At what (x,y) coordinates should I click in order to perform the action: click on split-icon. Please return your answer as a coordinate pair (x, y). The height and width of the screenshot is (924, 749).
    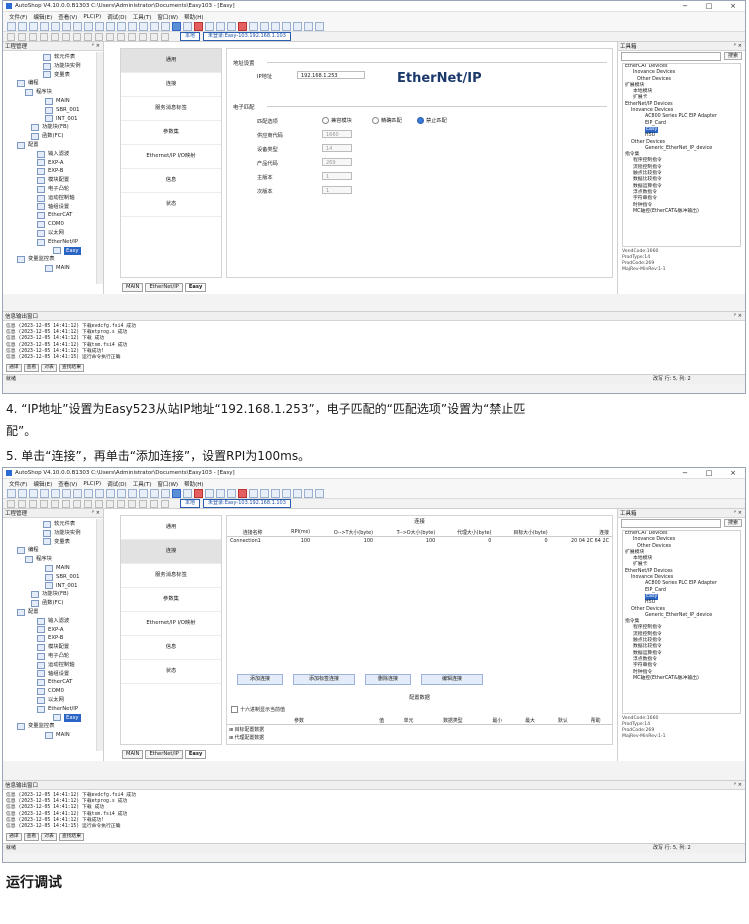
    Looking at the image, I should click on (286, 26).